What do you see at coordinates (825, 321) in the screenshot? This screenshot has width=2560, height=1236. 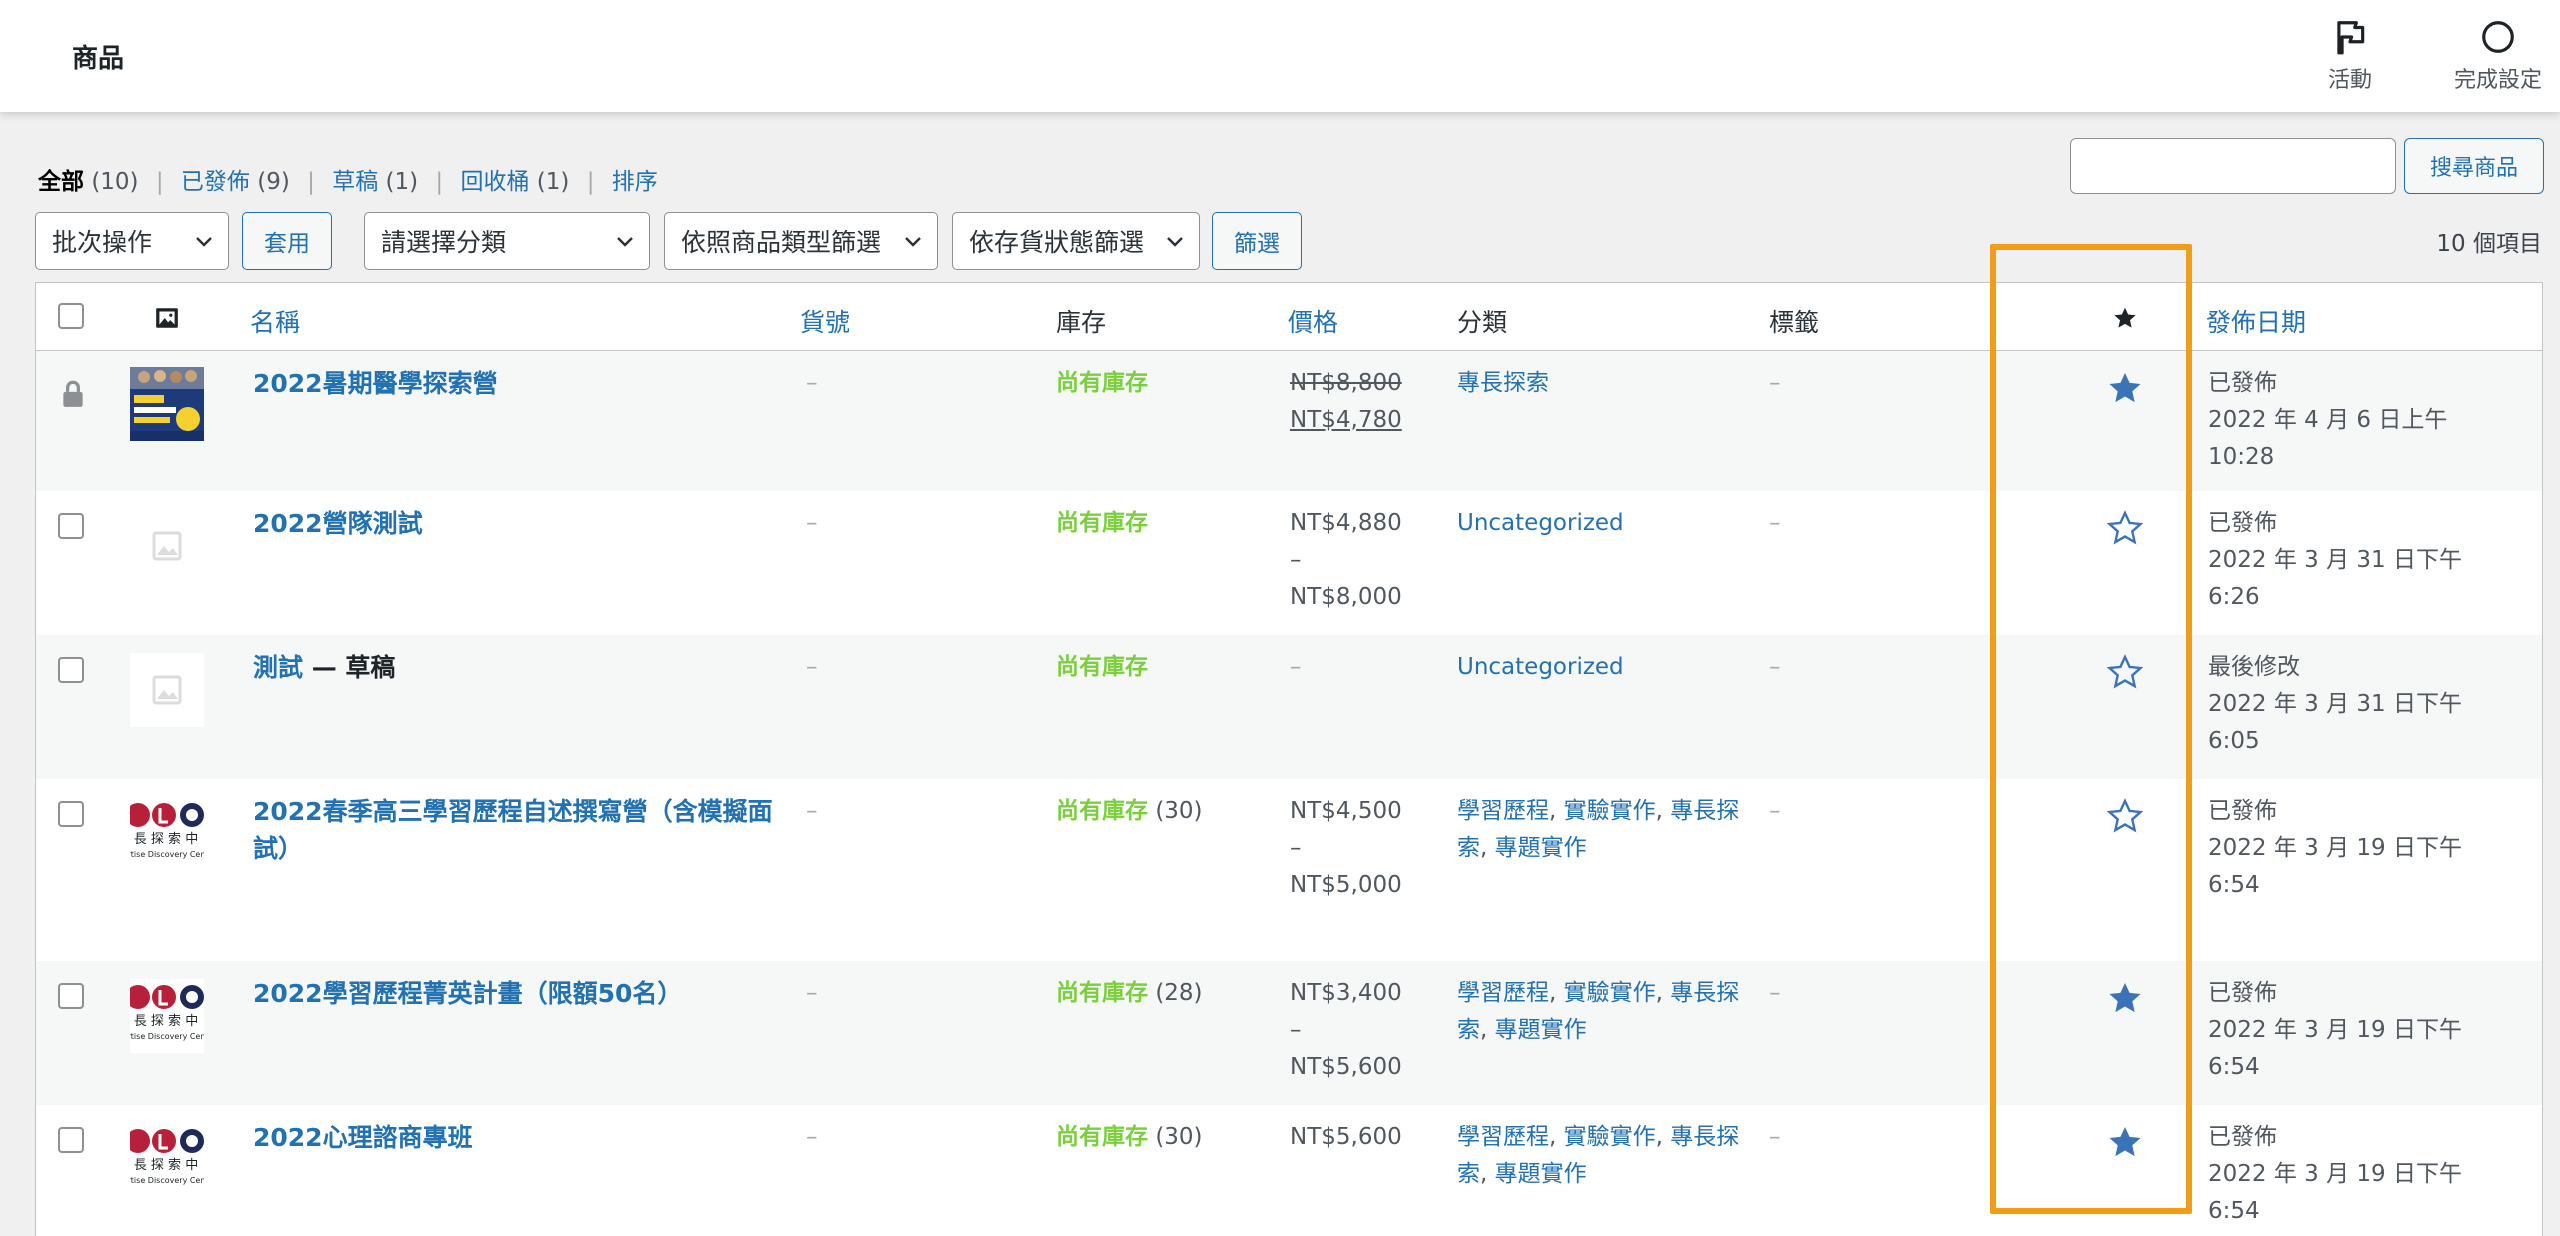 I see `col-sku: 貨號` at bounding box center [825, 321].